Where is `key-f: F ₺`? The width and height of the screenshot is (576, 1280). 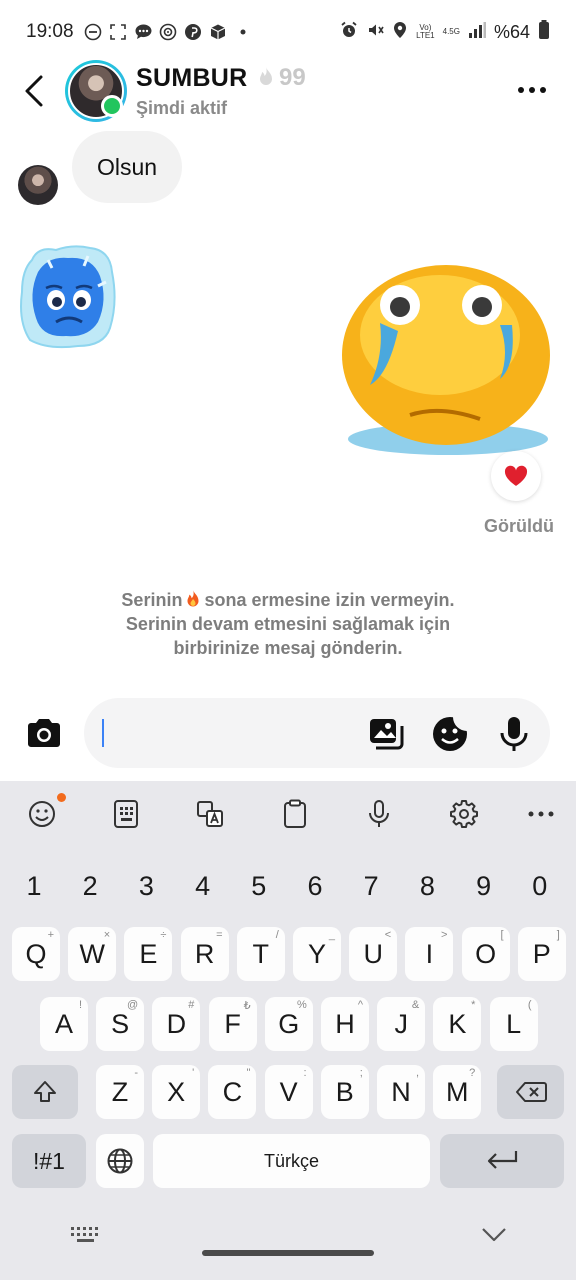
key-f: F ₺ is located at coordinates (232, 1024).